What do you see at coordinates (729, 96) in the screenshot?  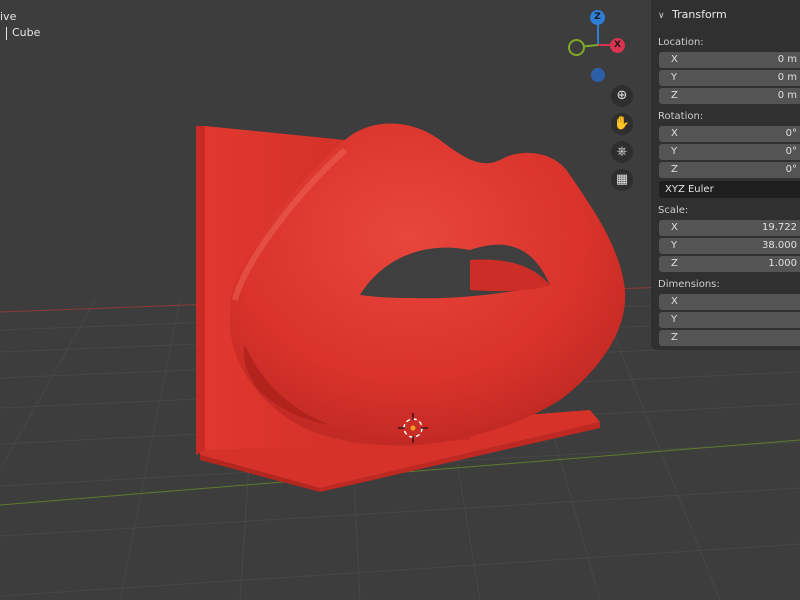 I see `location-z-field: Z 0 m` at bounding box center [729, 96].